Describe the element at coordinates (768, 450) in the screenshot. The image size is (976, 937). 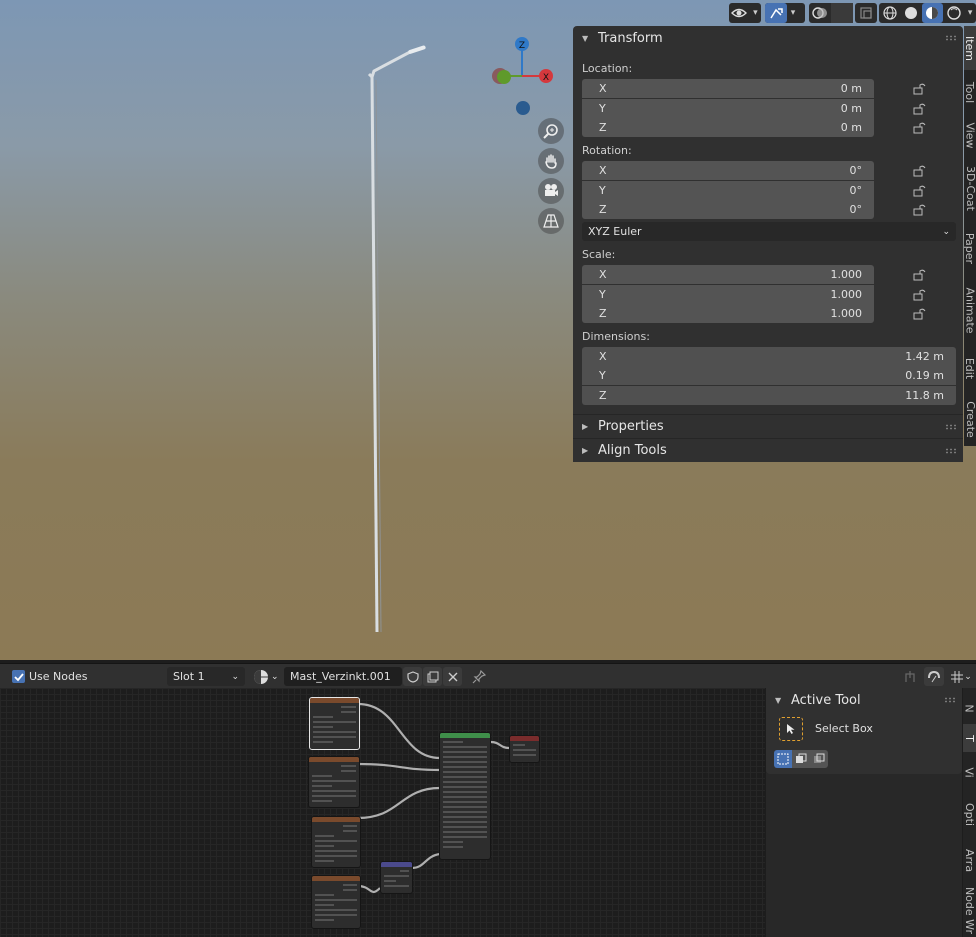
I see `align-tools-panel-header: ▶ Align Tools` at that location.